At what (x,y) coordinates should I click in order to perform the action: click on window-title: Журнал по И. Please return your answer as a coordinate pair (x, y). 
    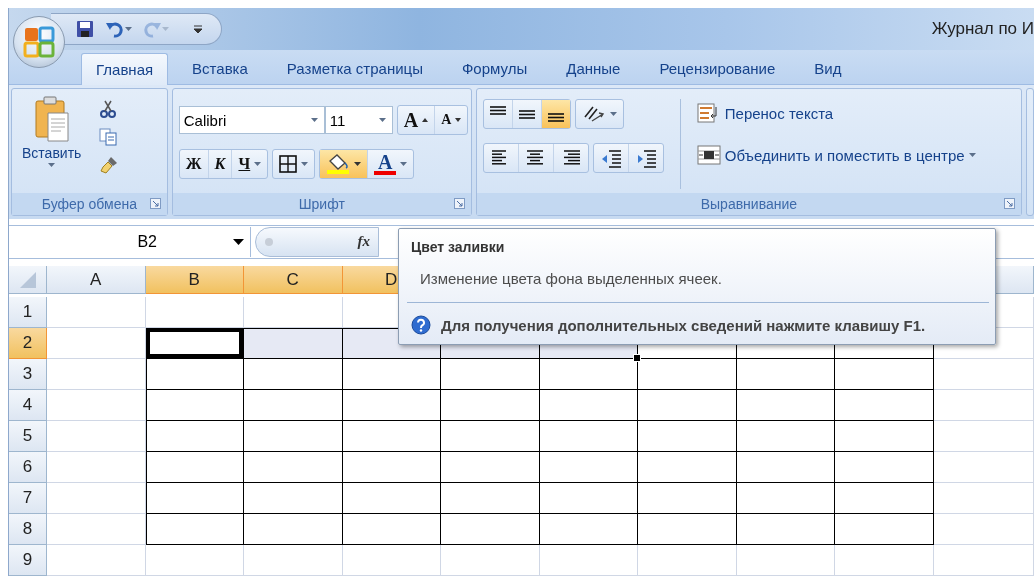
    Looking at the image, I should click on (982, 29).